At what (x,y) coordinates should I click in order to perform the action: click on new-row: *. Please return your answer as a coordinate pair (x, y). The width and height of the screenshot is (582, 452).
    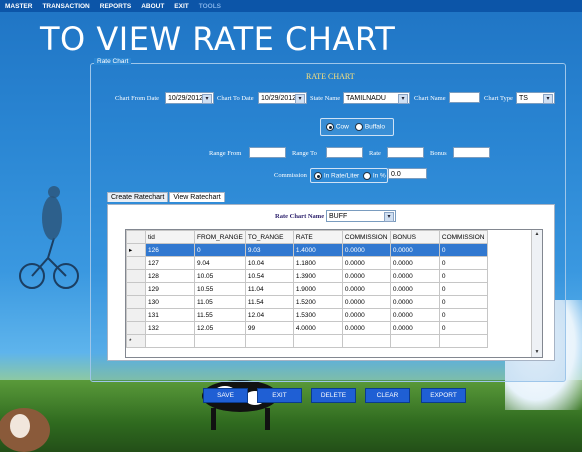
    Looking at the image, I should click on (307, 341).